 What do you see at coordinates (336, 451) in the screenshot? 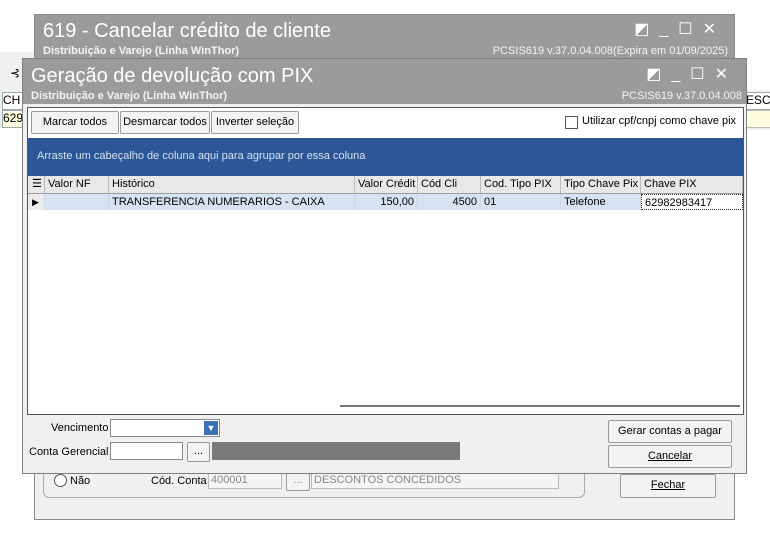
I see `conta-gerencial-description` at bounding box center [336, 451].